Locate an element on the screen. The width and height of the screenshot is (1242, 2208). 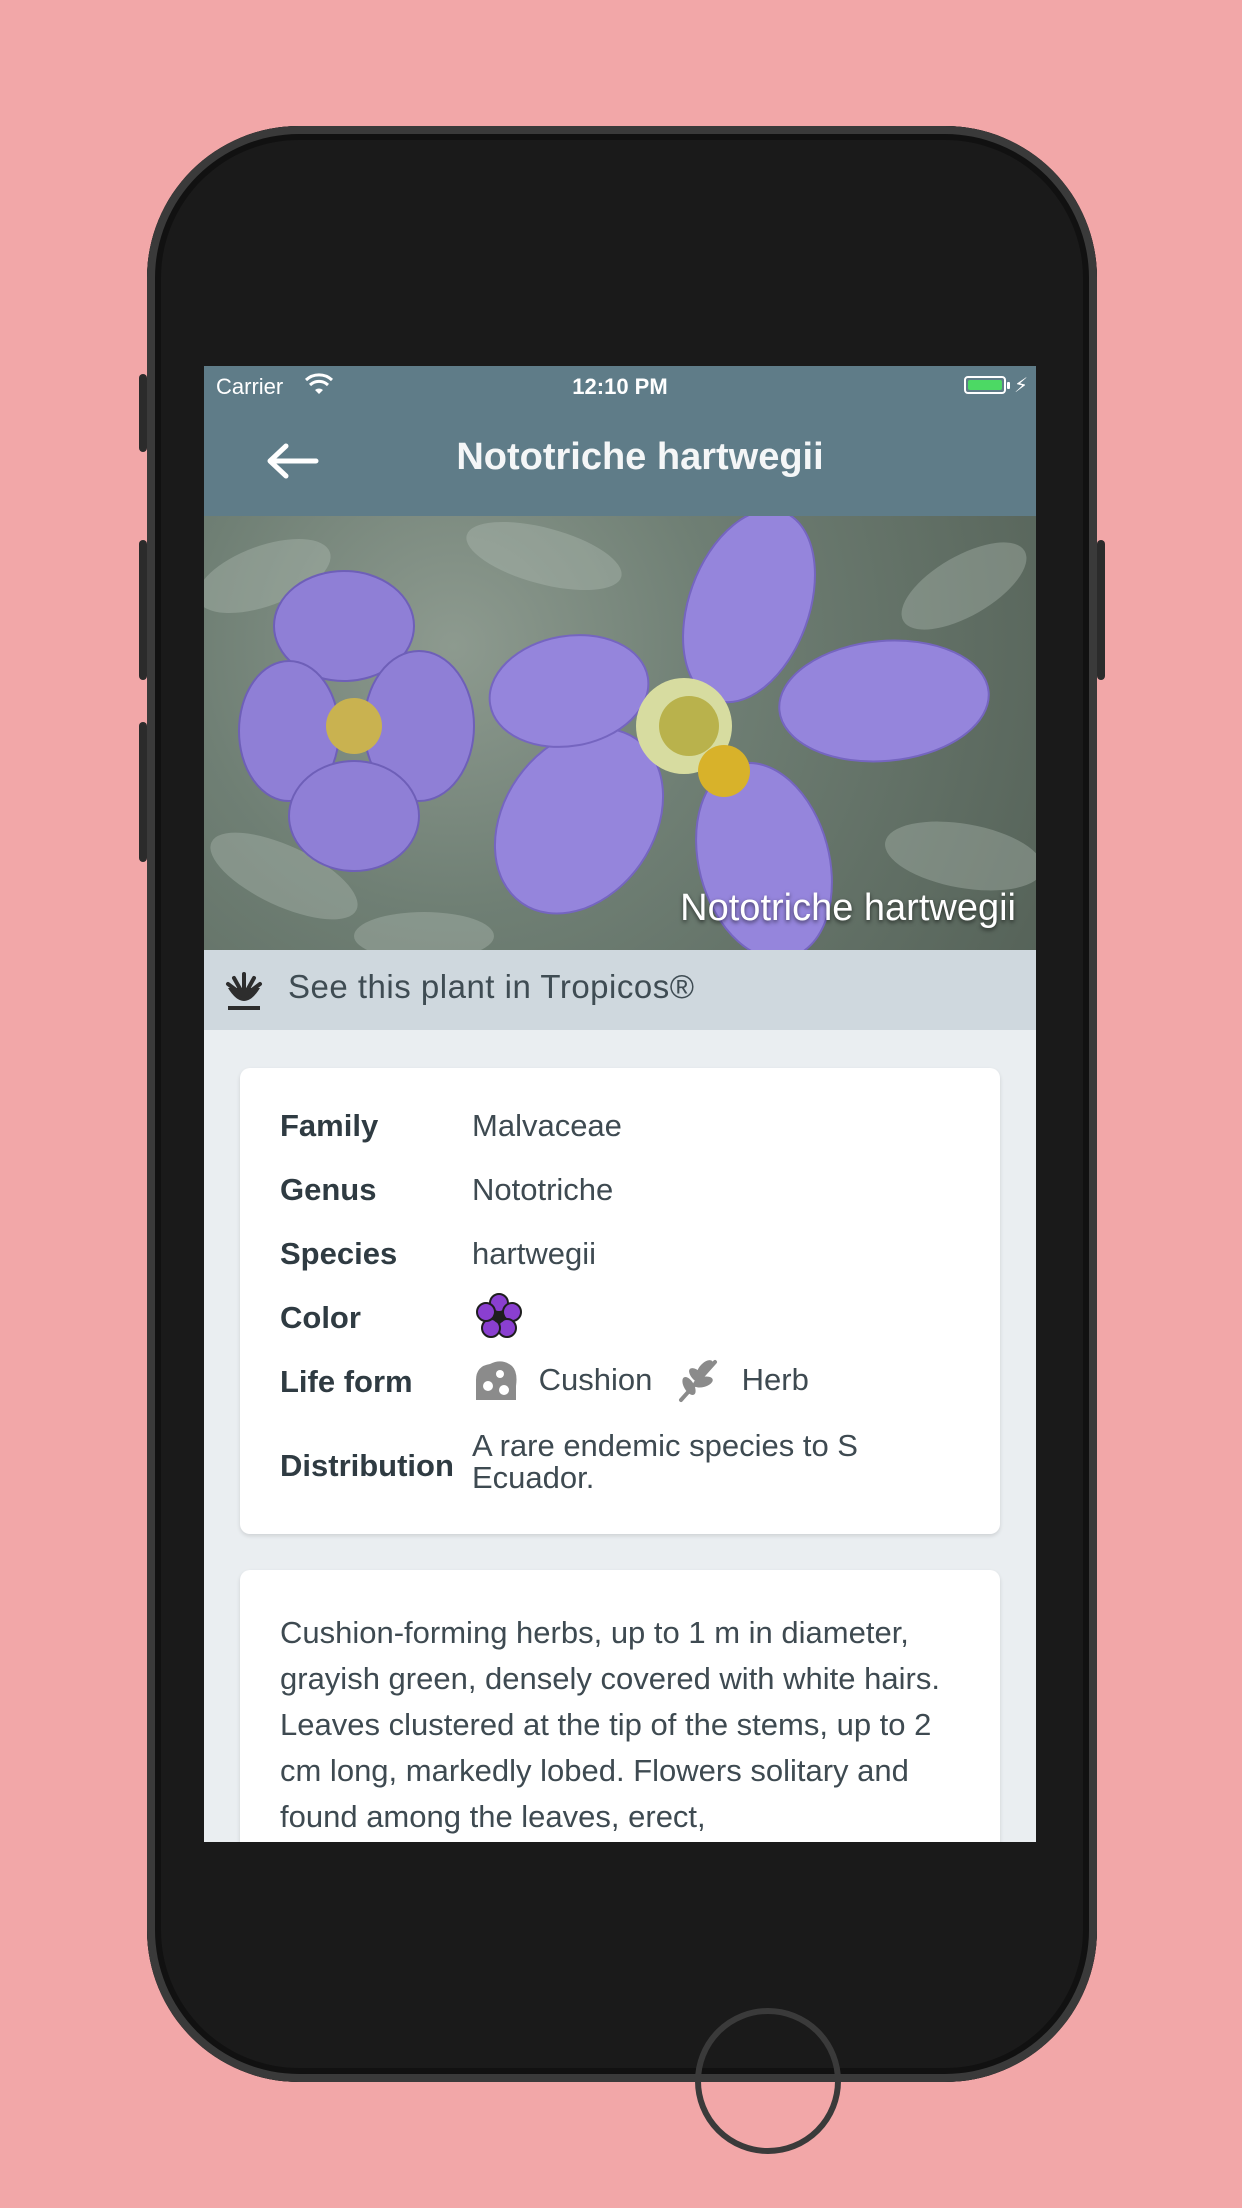
page-title: Nototriche hartwegii is located at coordinates (640, 457).